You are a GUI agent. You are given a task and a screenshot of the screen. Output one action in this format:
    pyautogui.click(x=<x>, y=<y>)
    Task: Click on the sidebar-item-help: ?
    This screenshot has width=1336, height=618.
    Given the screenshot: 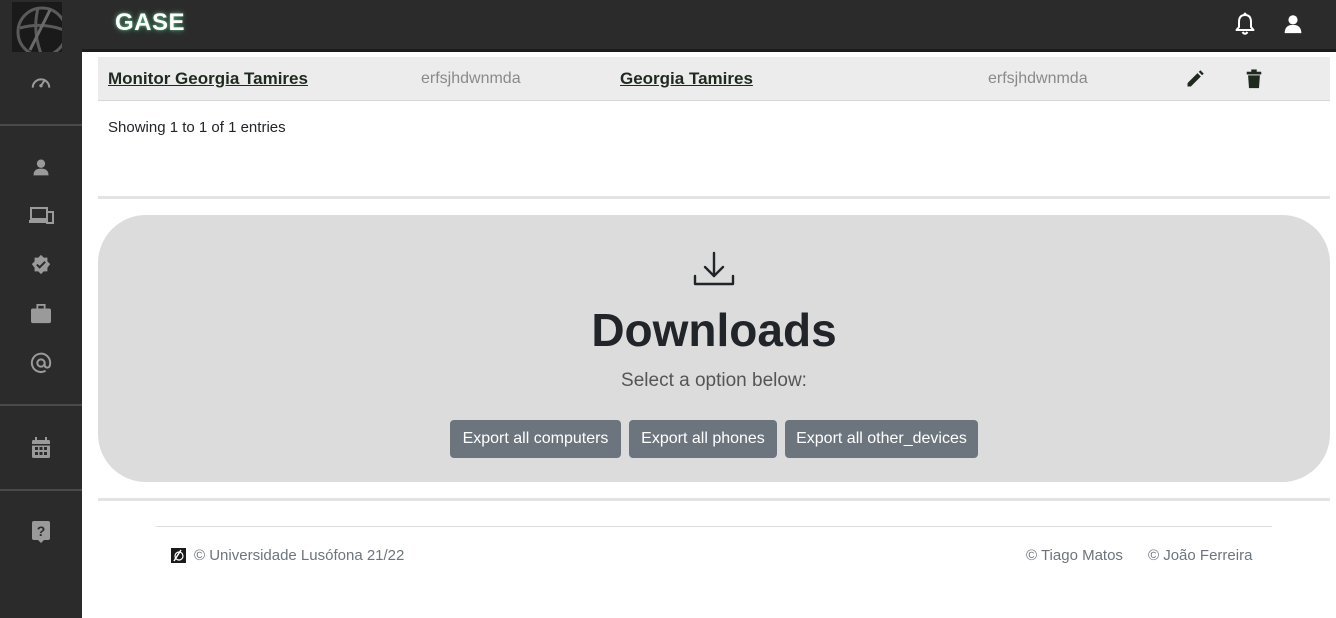 What is the action you would take?
    pyautogui.click(x=41, y=534)
    